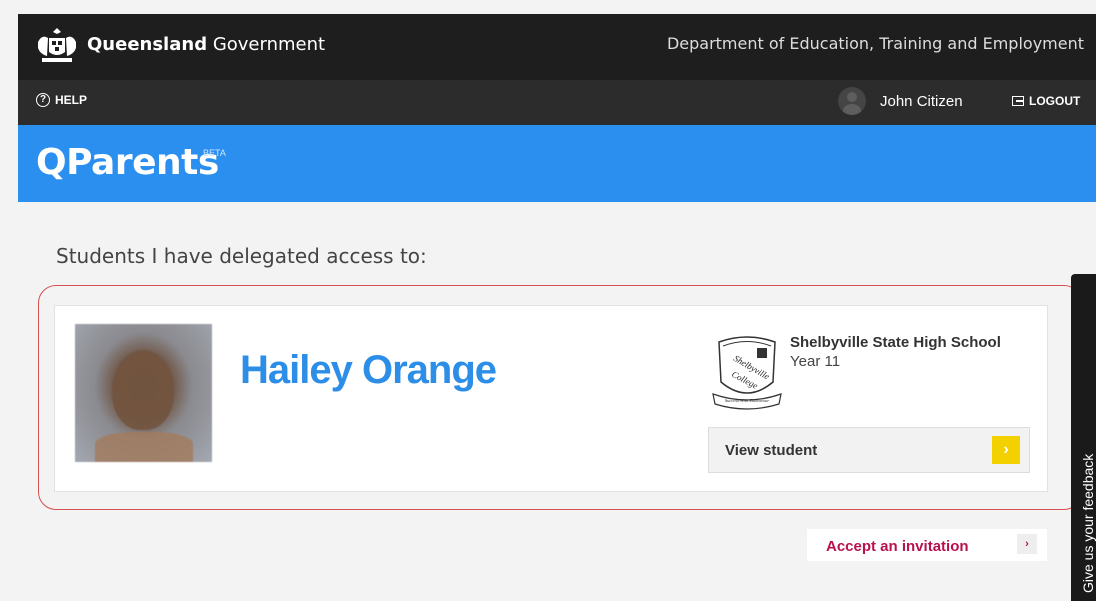  Describe the element at coordinates (43, 100) in the screenshot. I see `help-icon: ?` at that location.